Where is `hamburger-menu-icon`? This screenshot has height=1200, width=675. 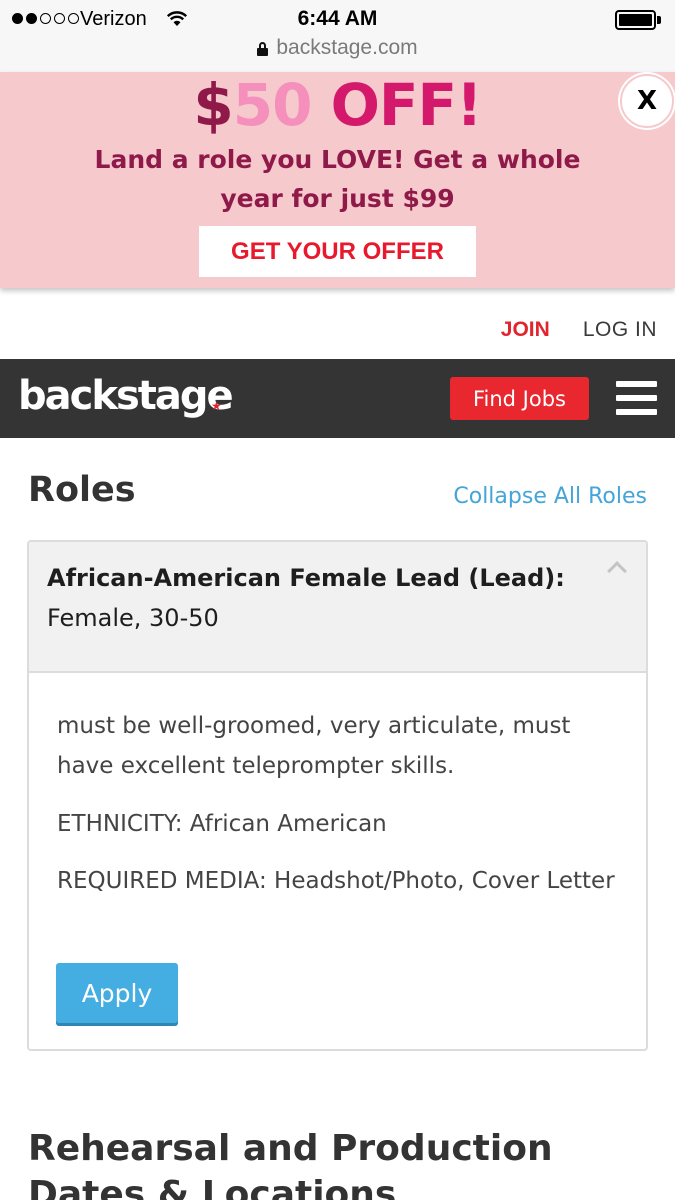 hamburger-menu-icon is located at coordinates (636, 398).